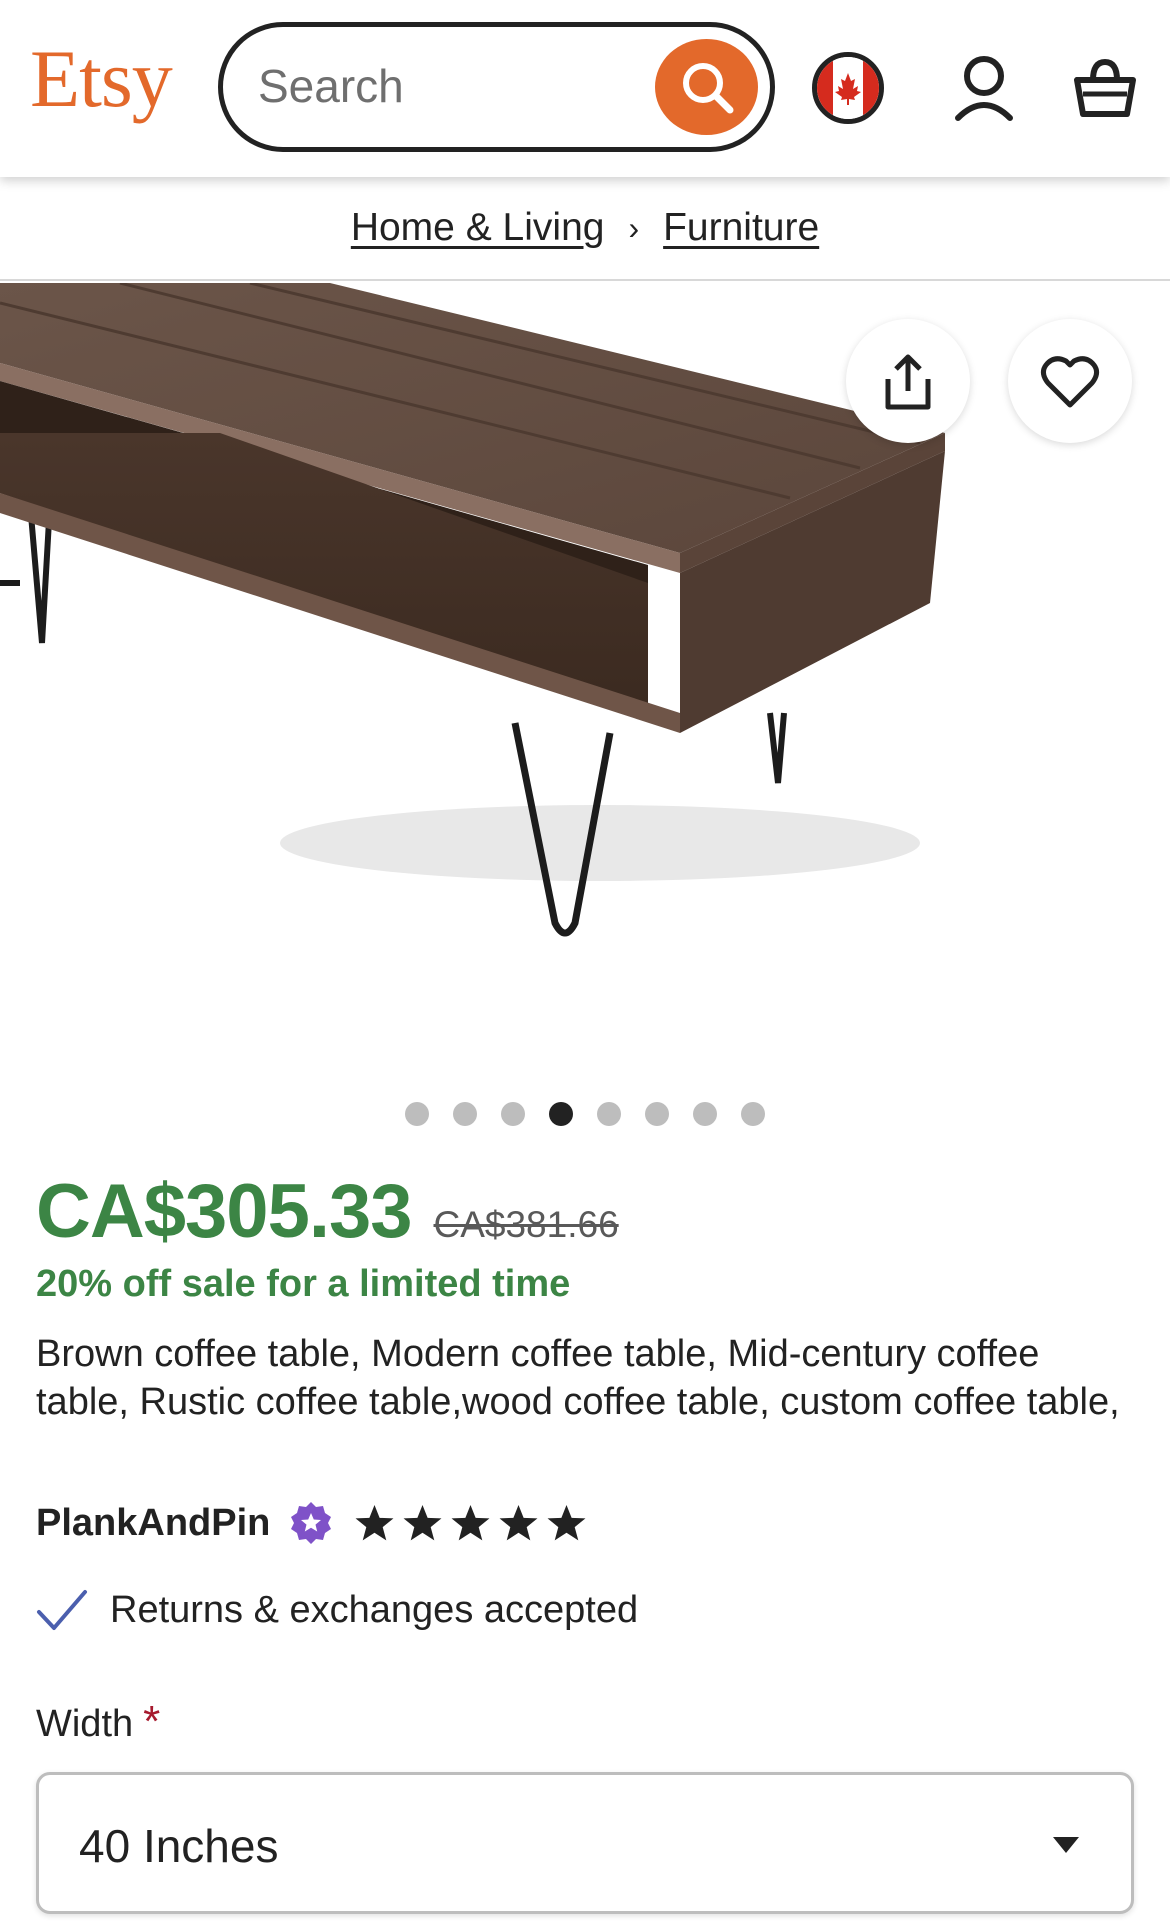 Image resolution: width=1170 pixels, height=1930 pixels. What do you see at coordinates (741, 228) in the screenshot?
I see `breadcrumb-furniture: Furniture` at bounding box center [741, 228].